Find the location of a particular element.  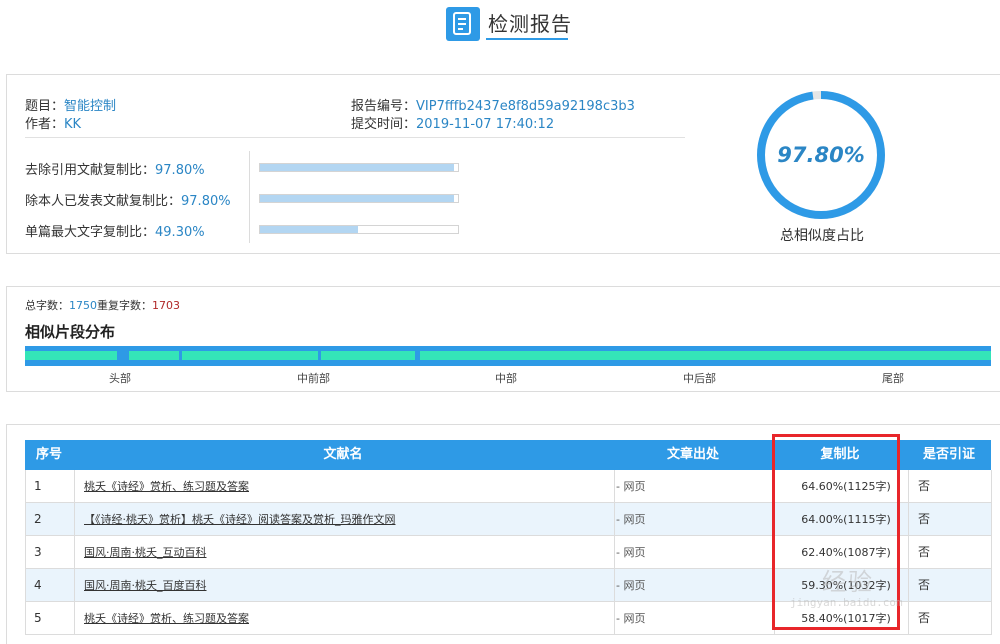

similarity-ring: 97.80% is located at coordinates (821, 155).